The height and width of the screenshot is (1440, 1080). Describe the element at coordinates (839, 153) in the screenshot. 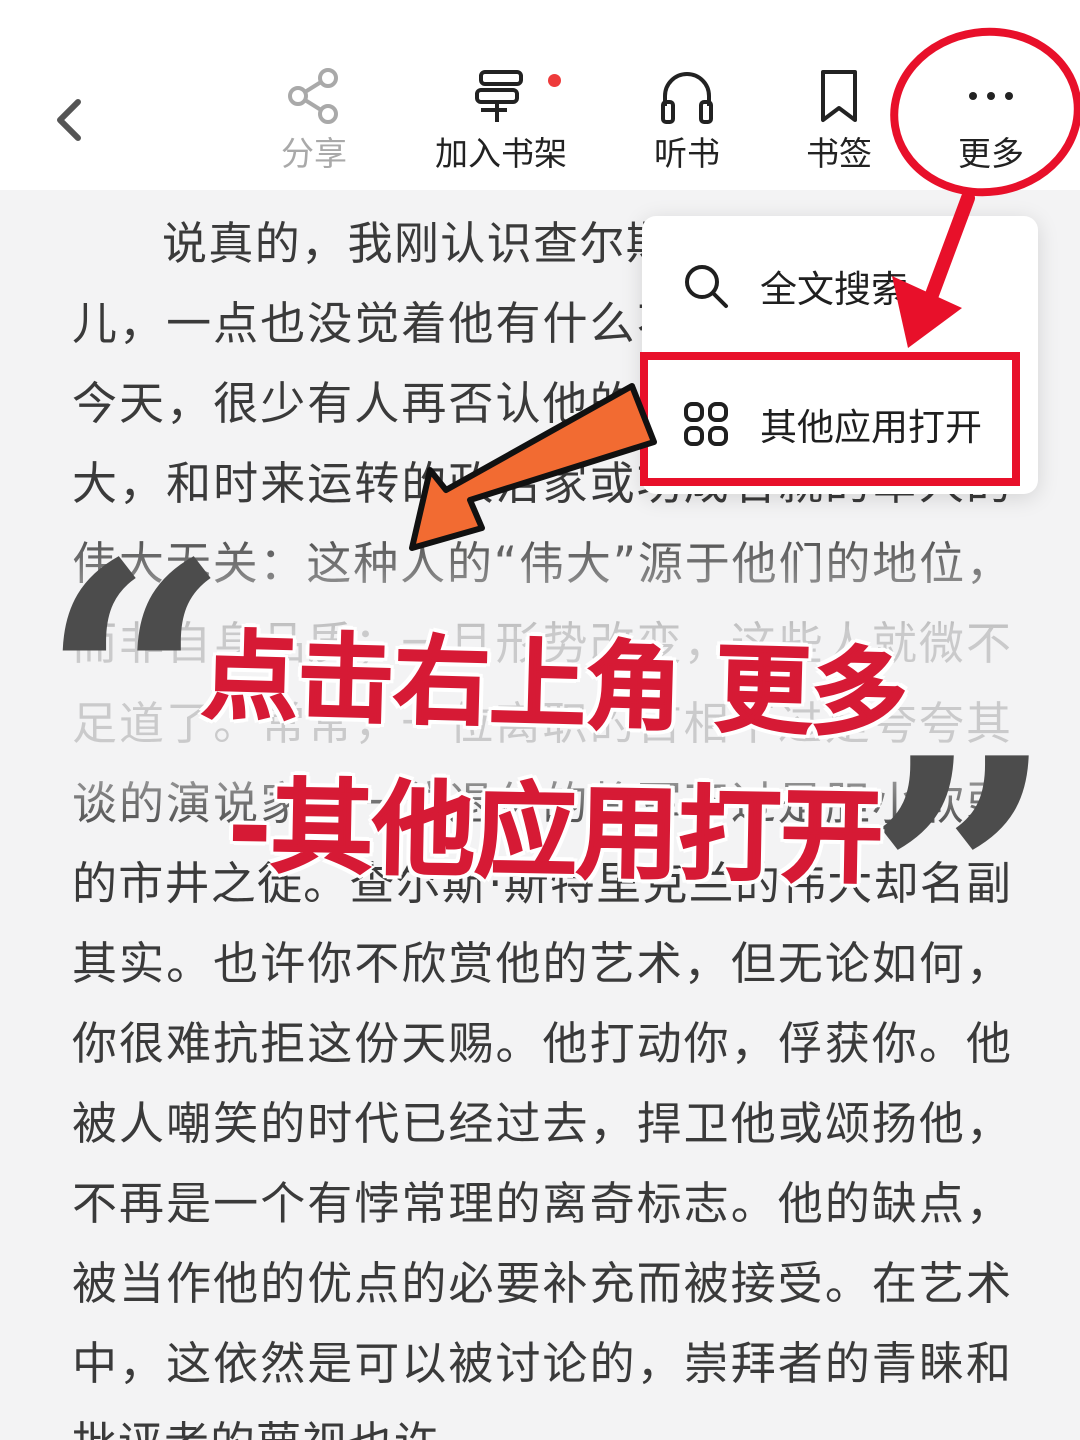

I see `bookmark-label: 书签` at that location.